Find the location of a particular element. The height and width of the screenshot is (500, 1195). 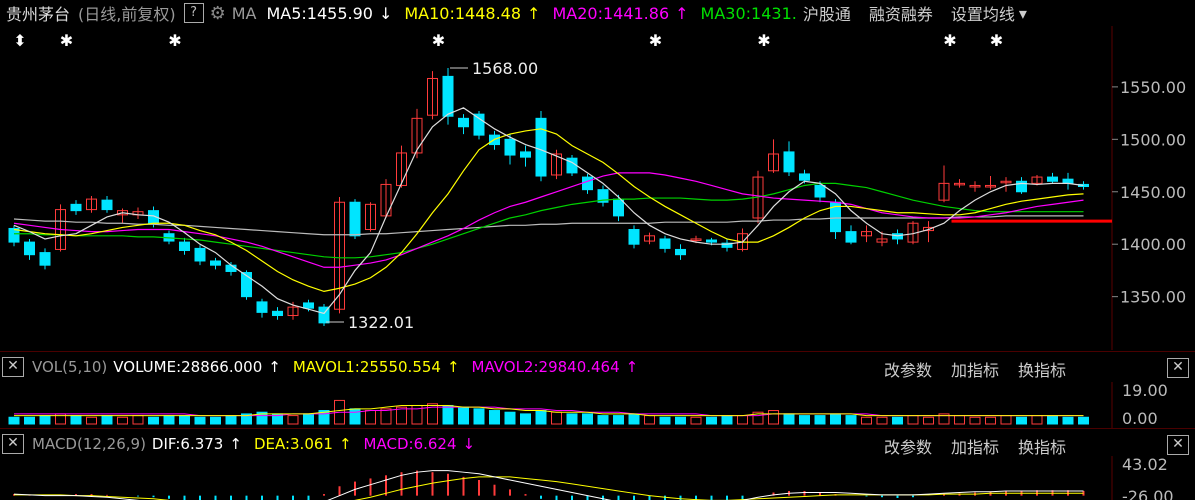

gear-icon: ⚙ is located at coordinates (218, 13).